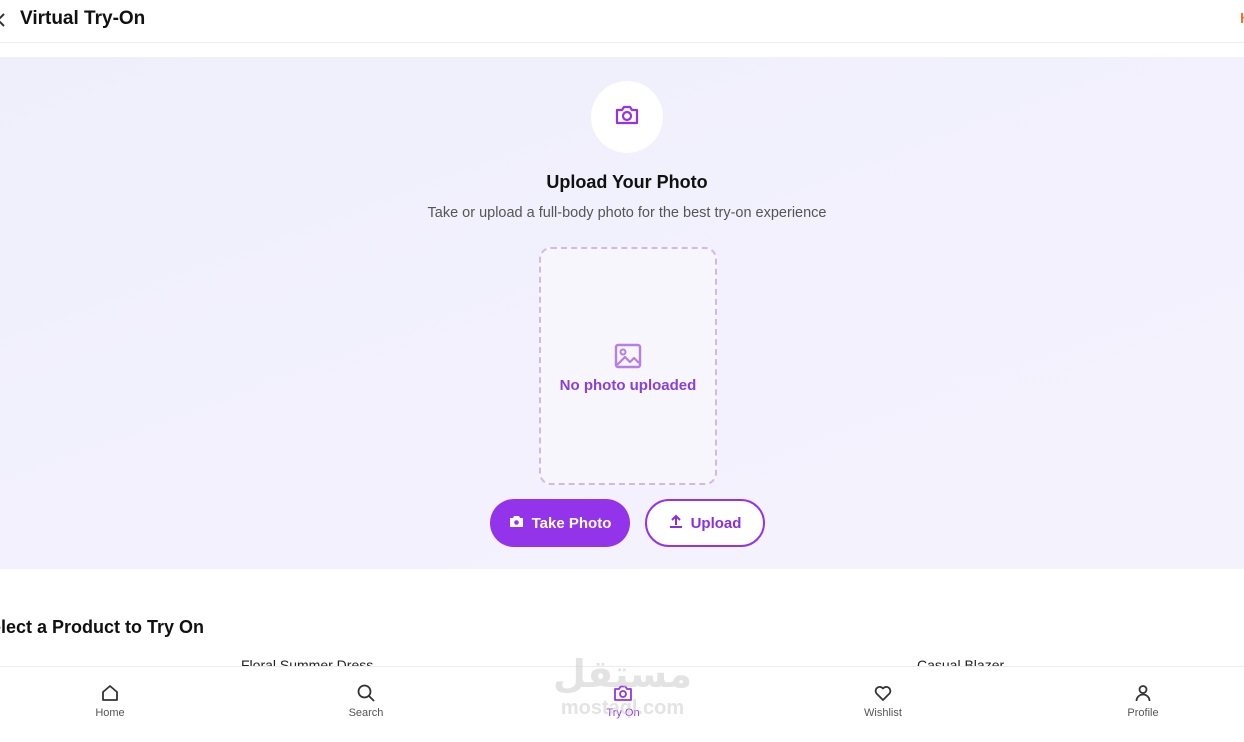  I want to click on nav-label: Try On, so click(623, 713).